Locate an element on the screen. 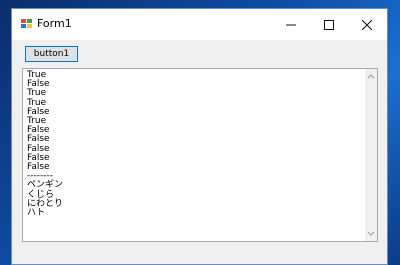 This screenshot has height=265, width=400. minimize-icon is located at coordinates (291, 24).